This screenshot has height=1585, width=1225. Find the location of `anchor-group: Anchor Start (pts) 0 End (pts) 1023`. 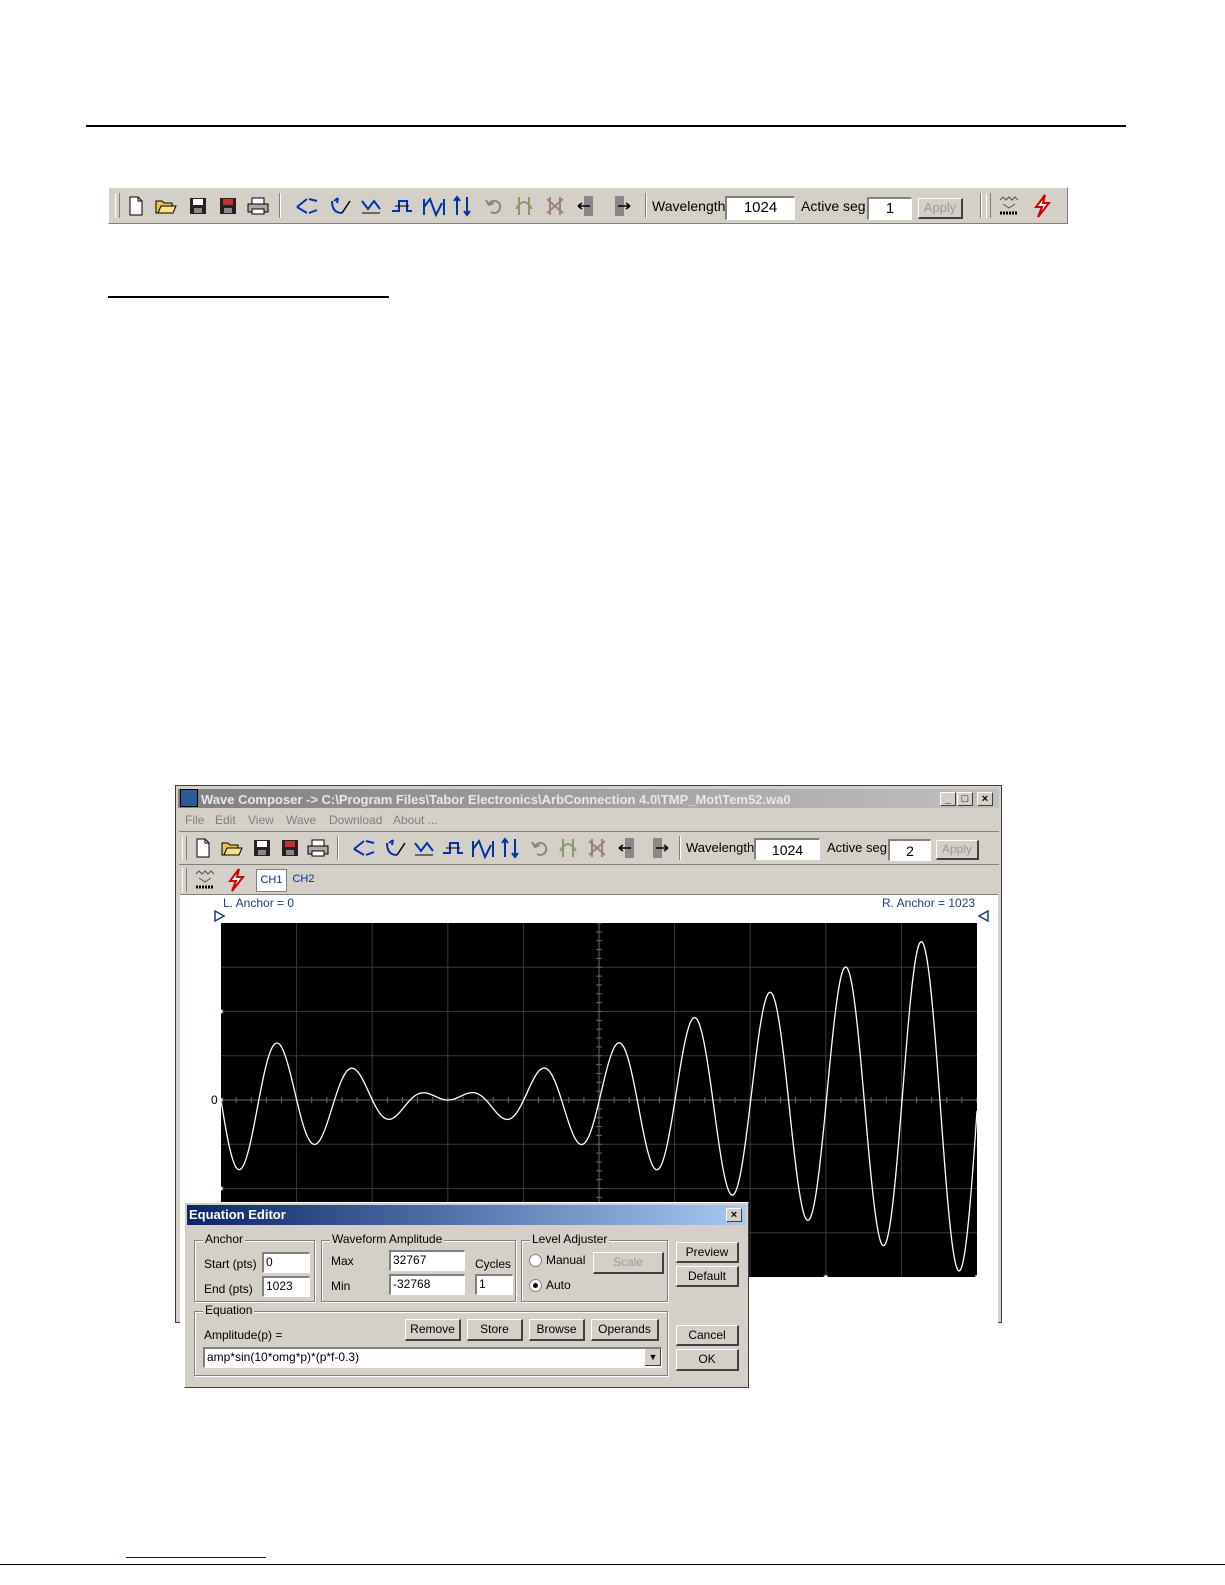

anchor-group: Anchor Start (pts) 0 End (pts) 1023 is located at coordinates (254, 1267).